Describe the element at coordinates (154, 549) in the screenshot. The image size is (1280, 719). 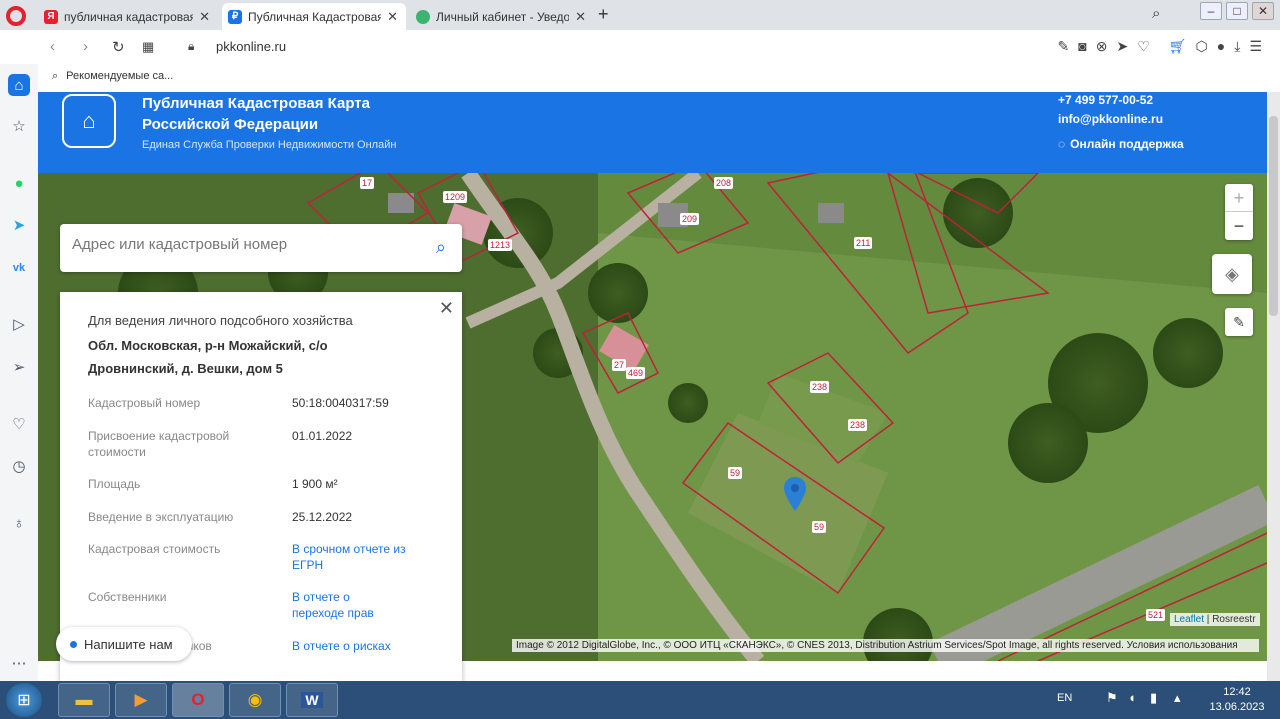
I see `row-label: Кадастровая стоимость` at that location.